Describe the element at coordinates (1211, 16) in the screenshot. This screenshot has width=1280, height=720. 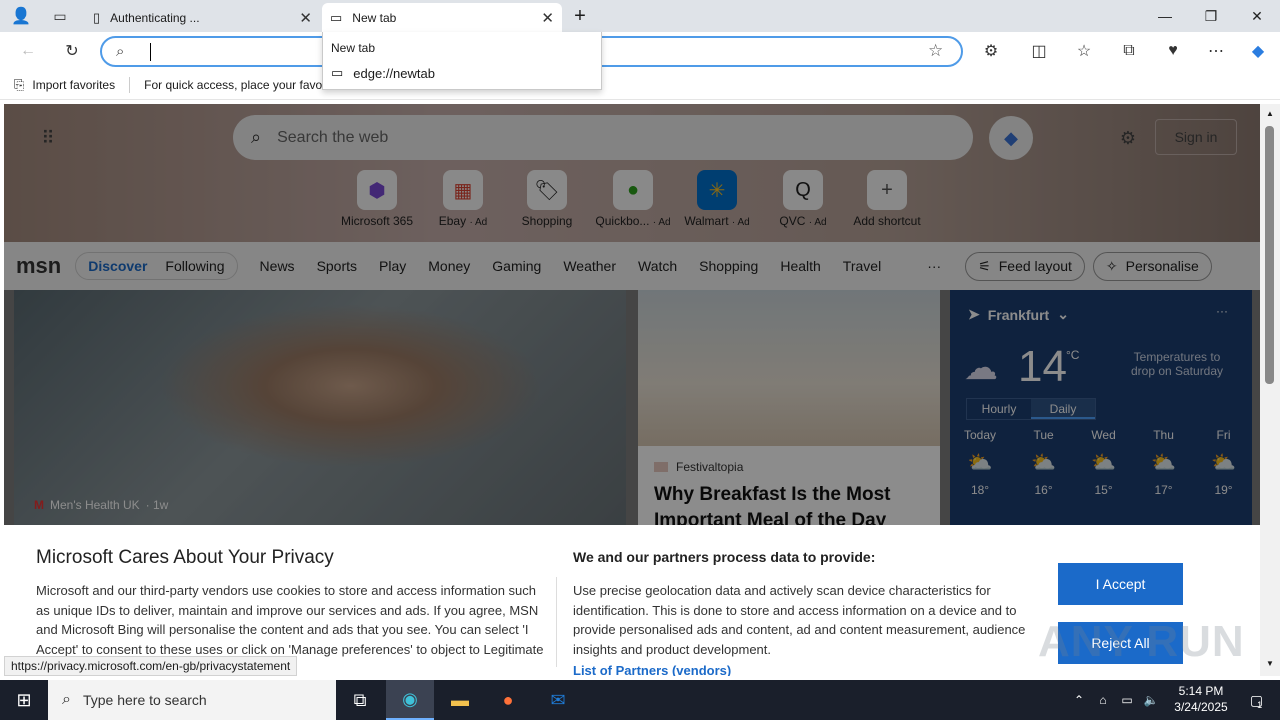
I see `restore-button: ❐` at that location.